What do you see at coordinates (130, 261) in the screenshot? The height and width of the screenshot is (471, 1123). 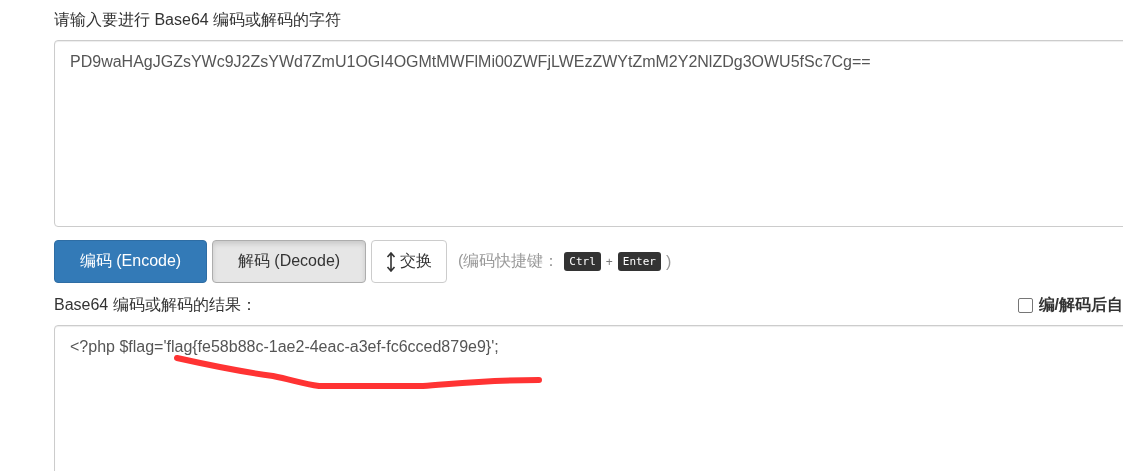 I see `encode-button: 编码 (Encode)` at bounding box center [130, 261].